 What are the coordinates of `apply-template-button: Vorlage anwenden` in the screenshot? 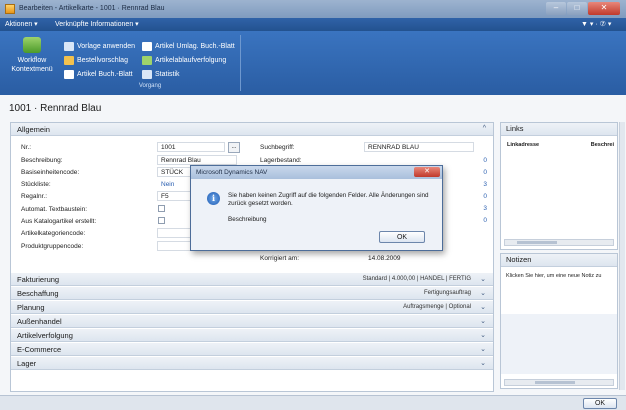 It's located at (99, 46).